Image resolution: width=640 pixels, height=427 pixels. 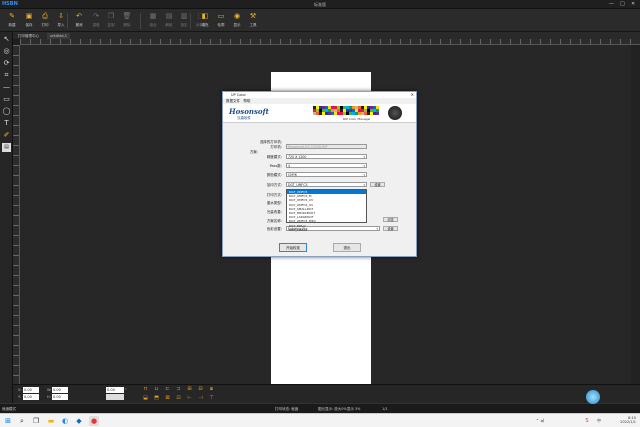 I want to click on set-button-2: 设置, so click(x=390, y=228).